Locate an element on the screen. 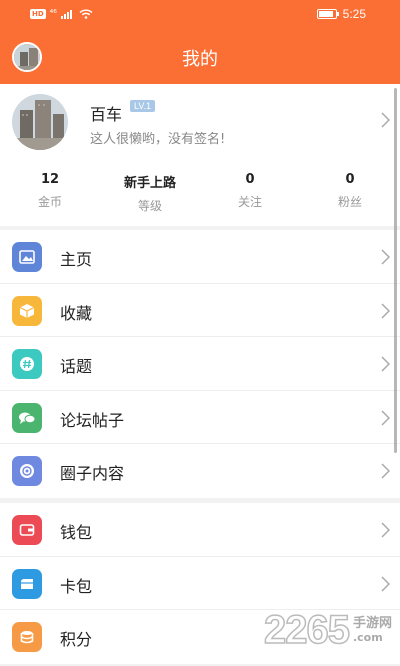 The image size is (400, 666). menu-item-homepage: 主页 is located at coordinates (200, 257).